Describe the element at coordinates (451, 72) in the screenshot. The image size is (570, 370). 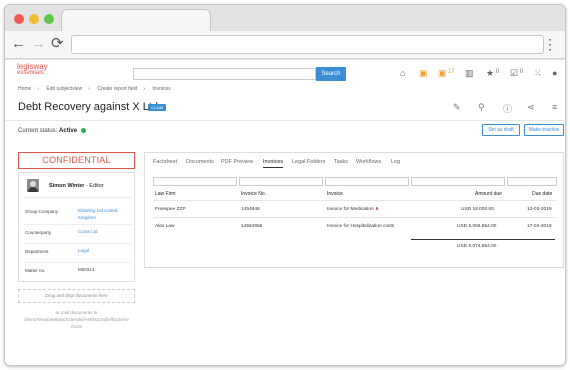
I see `alerts-count: 17` at that location.